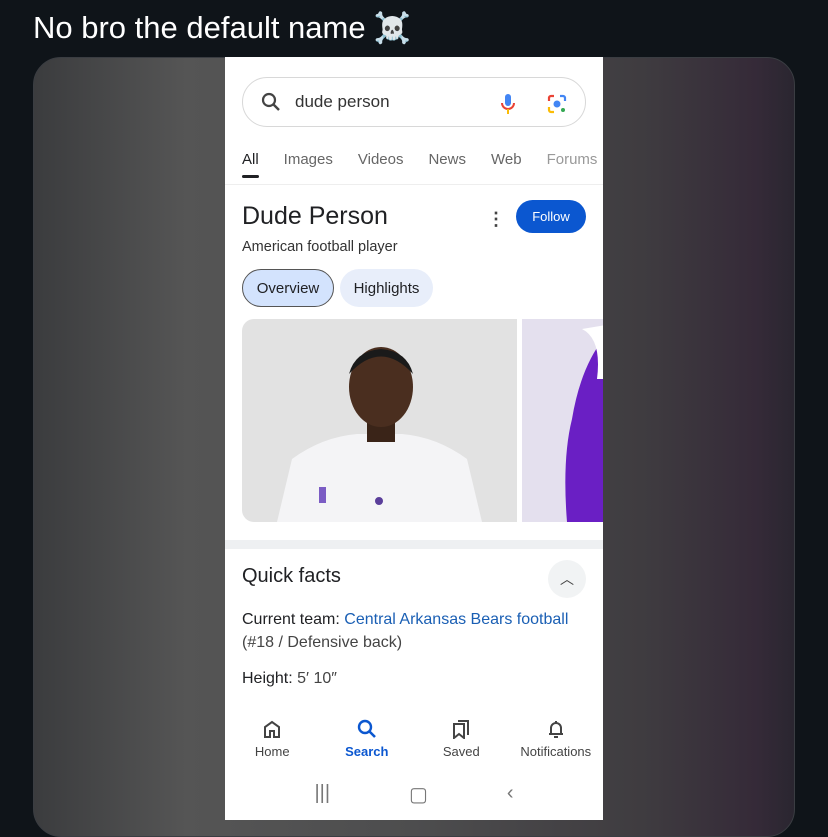 The height and width of the screenshot is (837, 828). I want to click on bottom-nav: Home Search Saved Notifications, so click(414, 737).